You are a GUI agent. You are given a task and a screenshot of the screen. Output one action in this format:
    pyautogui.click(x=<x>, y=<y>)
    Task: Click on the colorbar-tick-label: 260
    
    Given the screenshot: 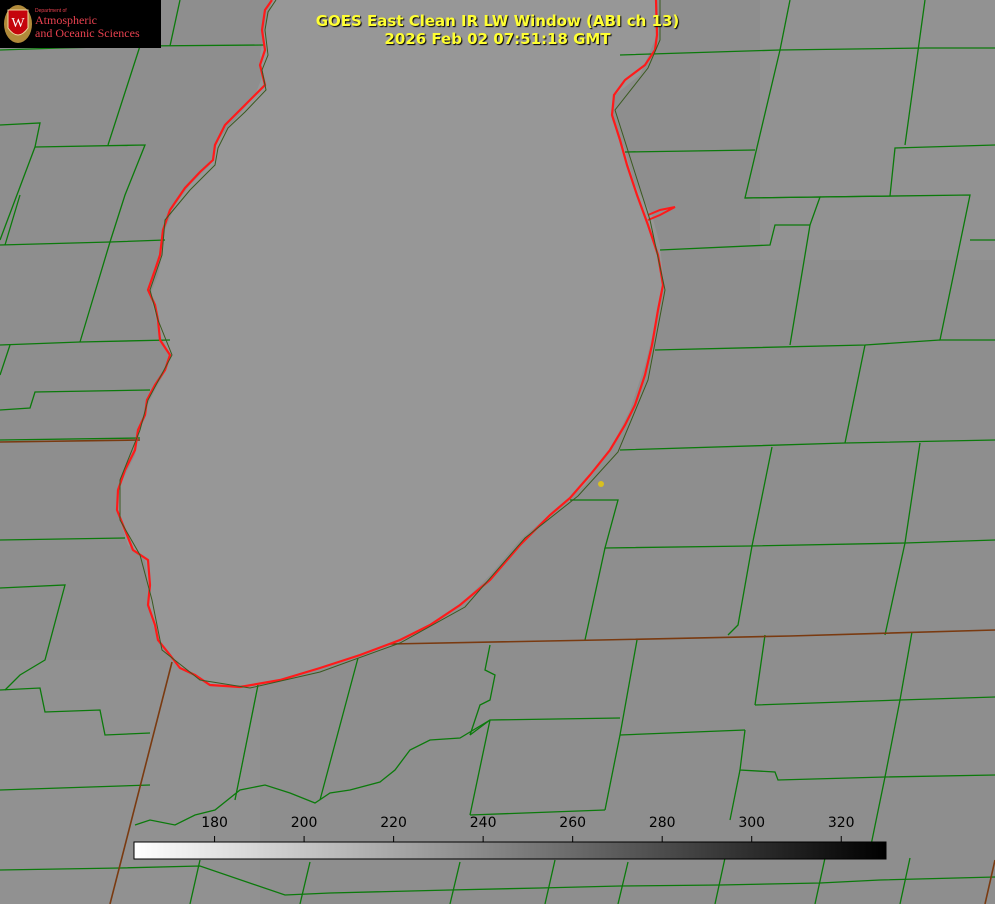 What is the action you would take?
    pyautogui.click(x=573, y=823)
    